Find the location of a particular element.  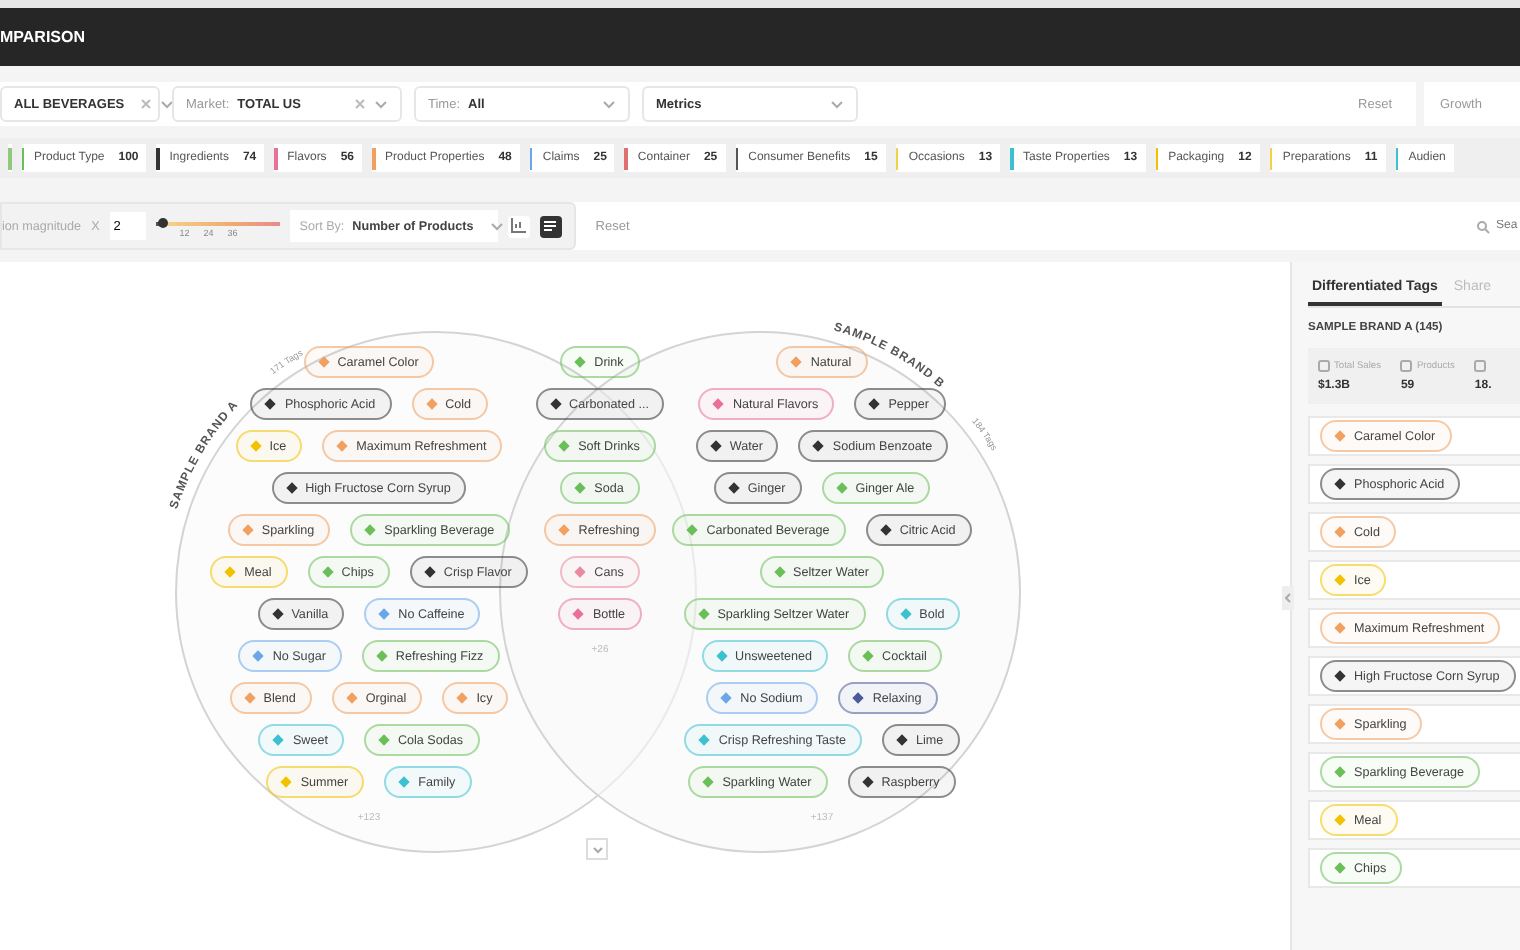

bar-chart-icon is located at coordinates (518, 226).